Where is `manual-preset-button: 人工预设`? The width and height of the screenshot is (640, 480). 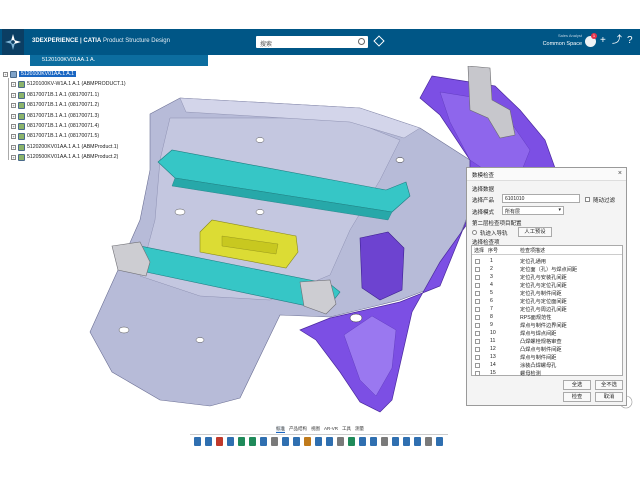 manual-preset-button: 人工预设 is located at coordinates (535, 232).